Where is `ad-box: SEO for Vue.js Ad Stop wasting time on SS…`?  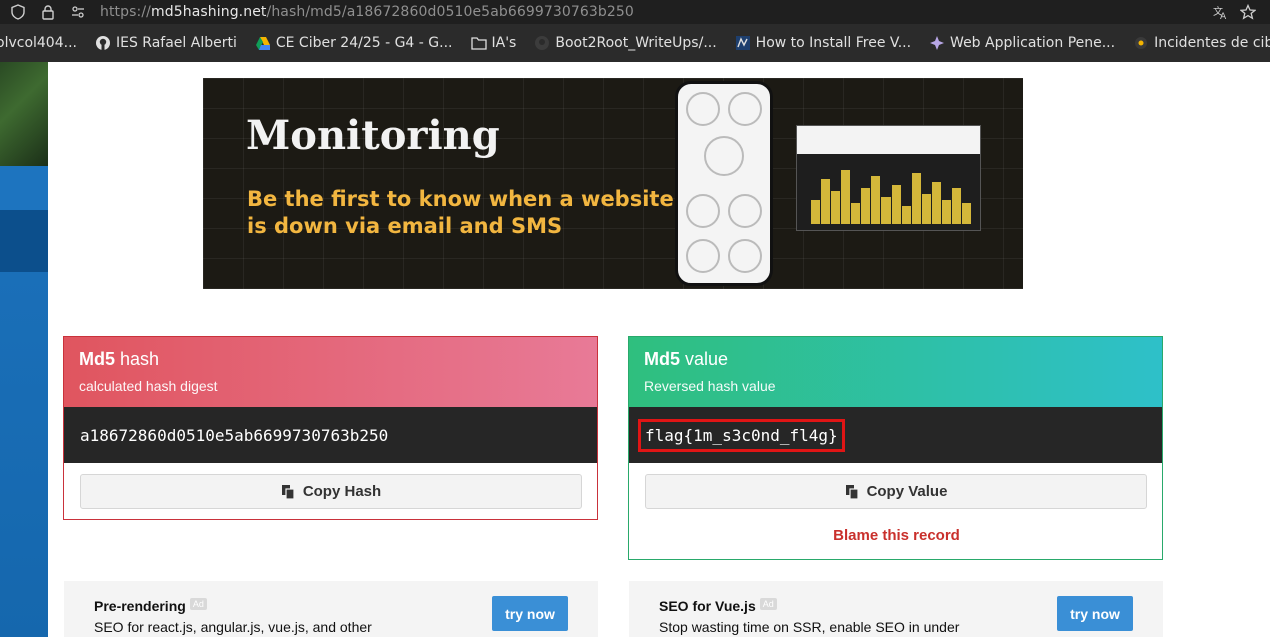 ad-box: SEO for Vue.js Ad Stop wasting time on SS… is located at coordinates (896, 609).